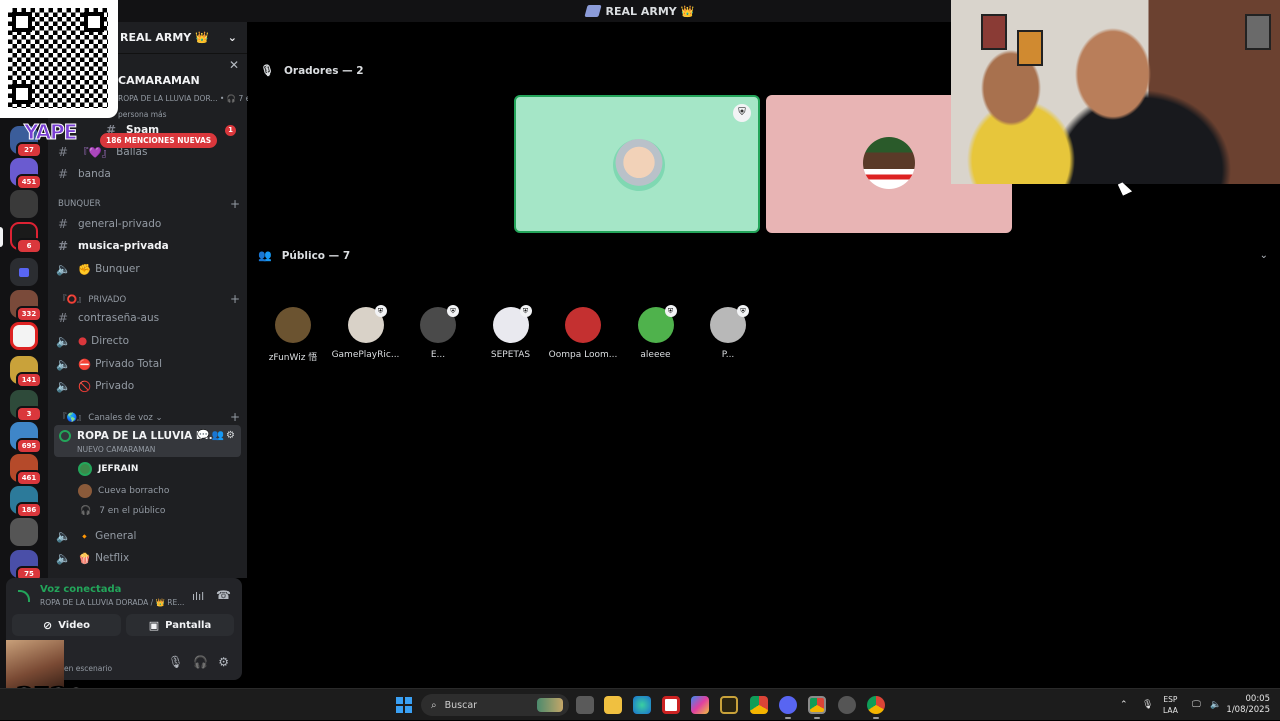 This screenshot has height=721, width=1280. What do you see at coordinates (234, 65) in the screenshot?
I see `close-icon: ✕` at bounding box center [234, 65].